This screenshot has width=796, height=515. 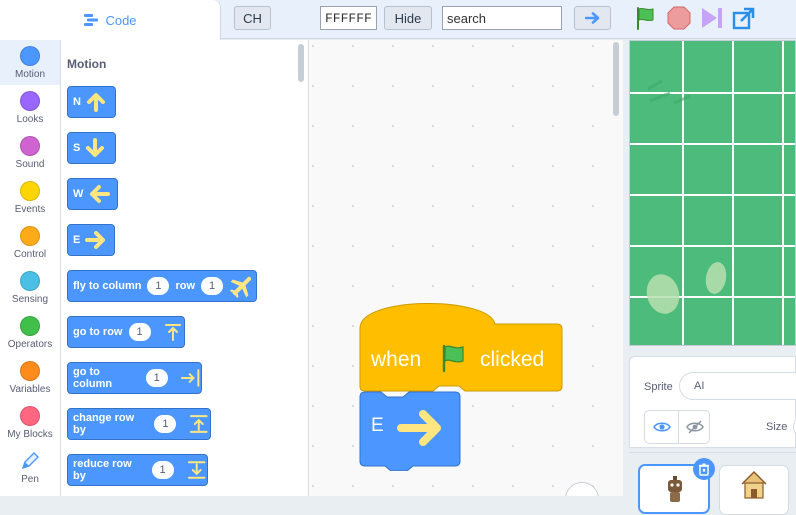 I want to click on eye-icon, so click(x=661, y=427).